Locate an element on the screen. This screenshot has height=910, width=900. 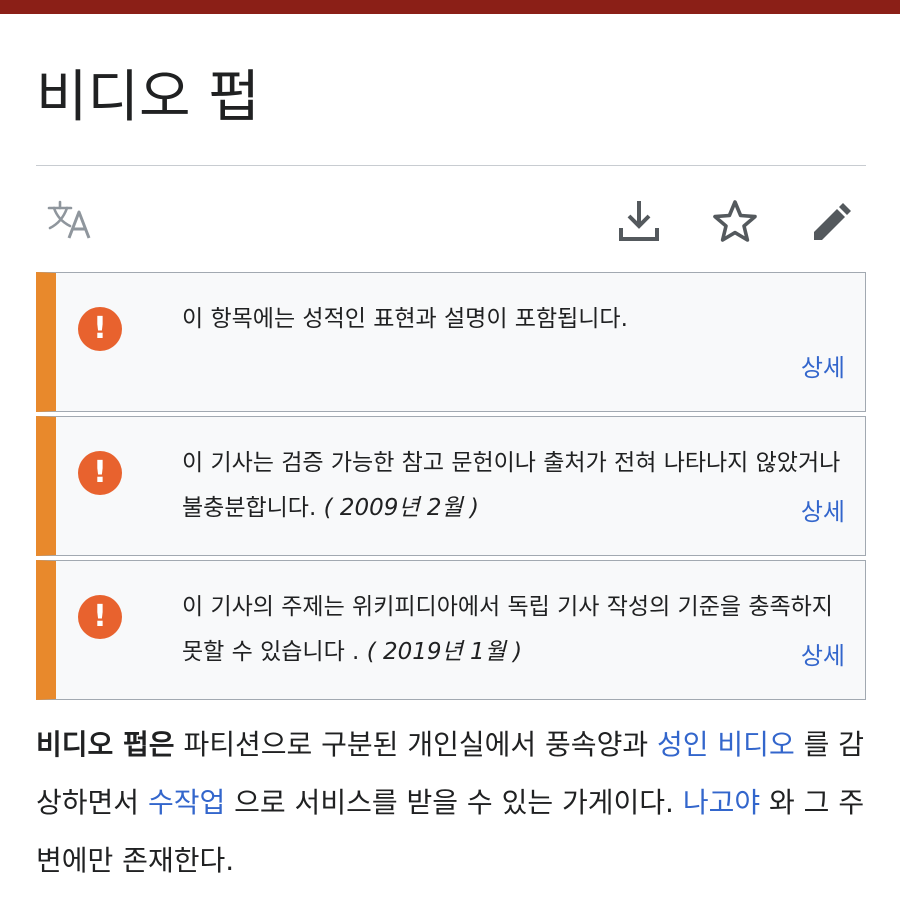
paragraph-text: 으로 서비스를 받을 수 있는 가게이다. is located at coordinates (454, 802).